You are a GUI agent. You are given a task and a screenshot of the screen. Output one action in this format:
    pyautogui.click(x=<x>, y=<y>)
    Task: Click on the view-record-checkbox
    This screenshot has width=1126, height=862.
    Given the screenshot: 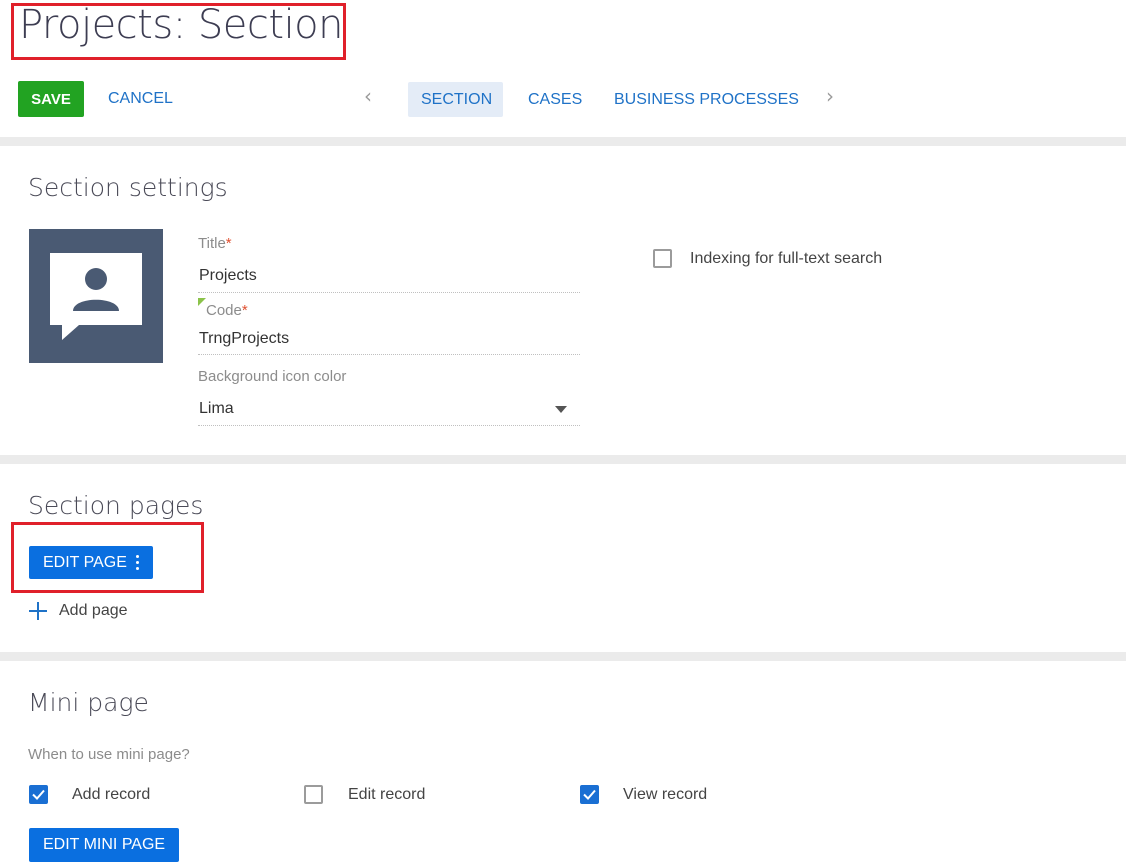 What is the action you would take?
    pyautogui.click(x=589, y=794)
    